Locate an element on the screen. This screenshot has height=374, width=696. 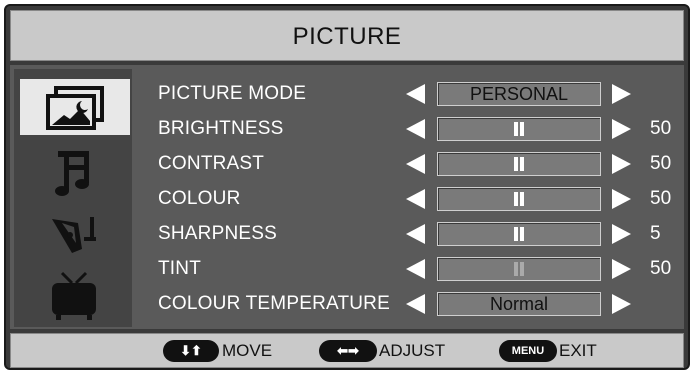
setting-row-picture-mode: PICTURE MODE PERSONAL is located at coordinates (412, 94).